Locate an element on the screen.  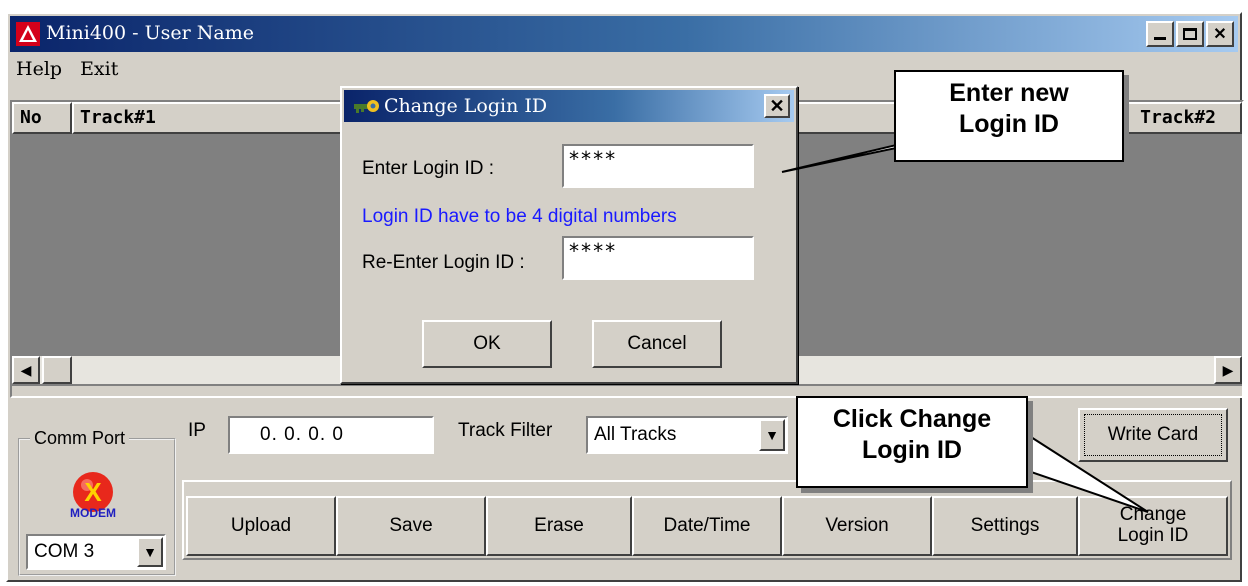
comm-port-group: Comm Port X MODEM COM 3 ▼ is located at coordinates (97, 502).